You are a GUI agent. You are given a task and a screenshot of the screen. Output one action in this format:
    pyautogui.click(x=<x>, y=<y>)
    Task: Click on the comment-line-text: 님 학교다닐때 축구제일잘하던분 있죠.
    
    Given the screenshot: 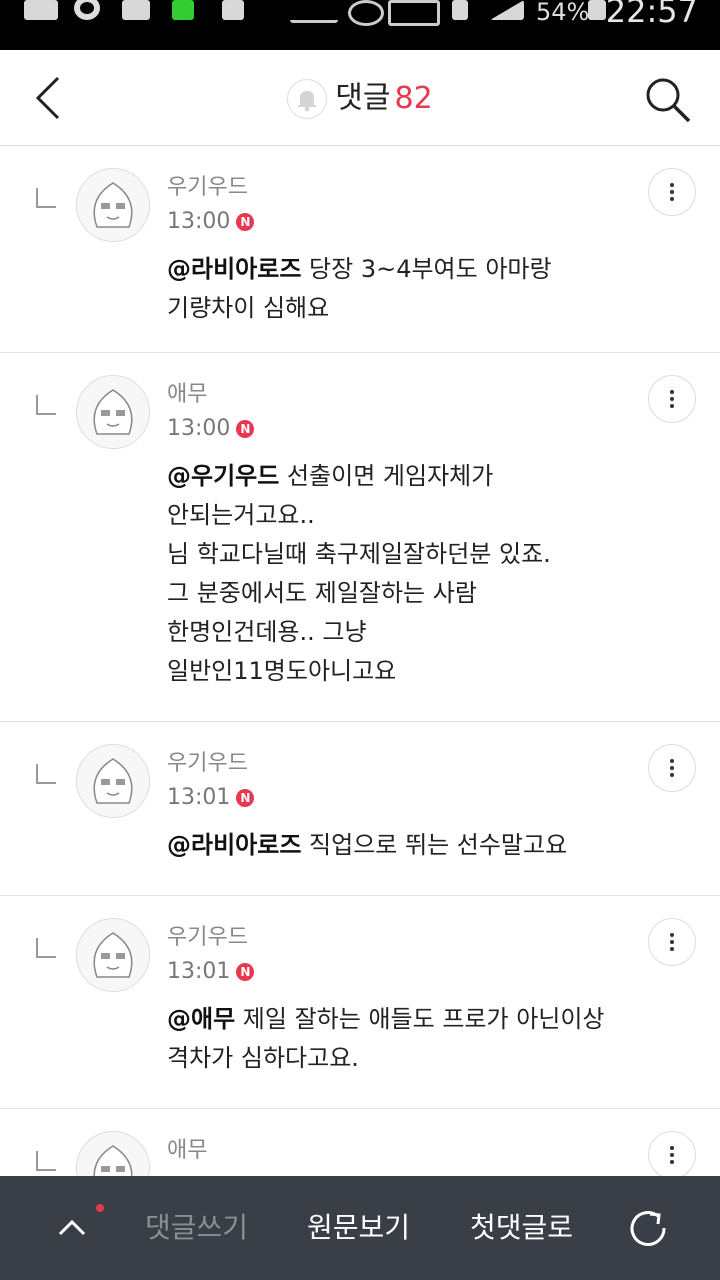 What is the action you would take?
    pyautogui.click(x=359, y=554)
    